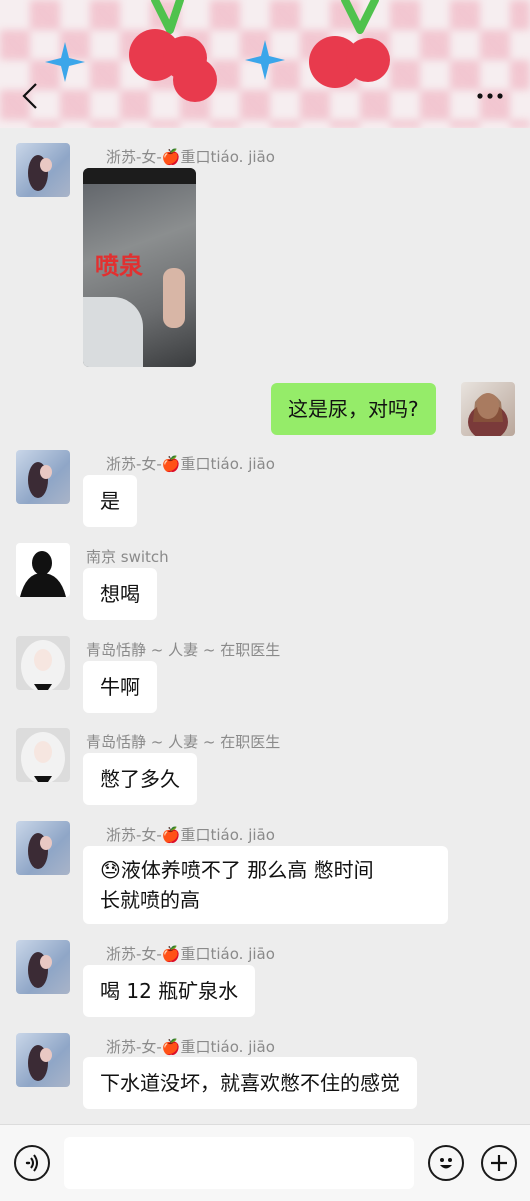 Image resolution: width=530 pixels, height=1201 pixels. Describe the element at coordinates (120, 687) in the screenshot. I see `message-bubble: 牛啊` at that location.